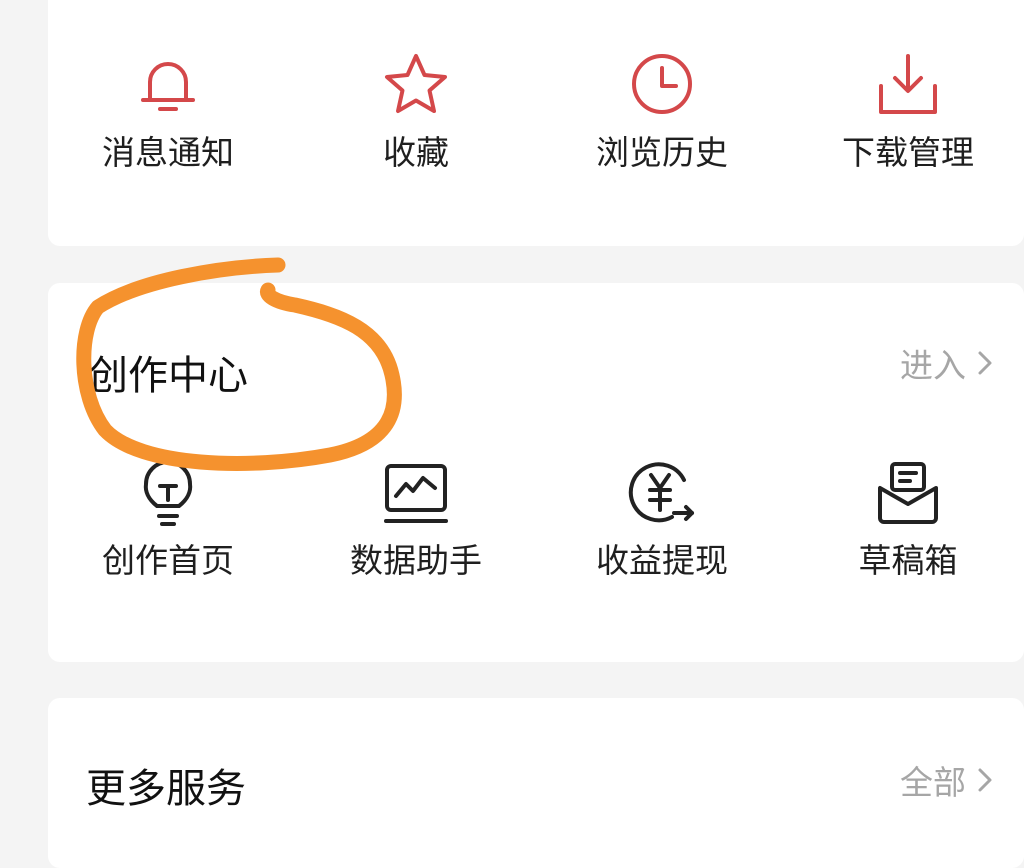  Describe the element at coordinates (168, 125) in the screenshot. I see `notifications-button: 消息通知` at that location.